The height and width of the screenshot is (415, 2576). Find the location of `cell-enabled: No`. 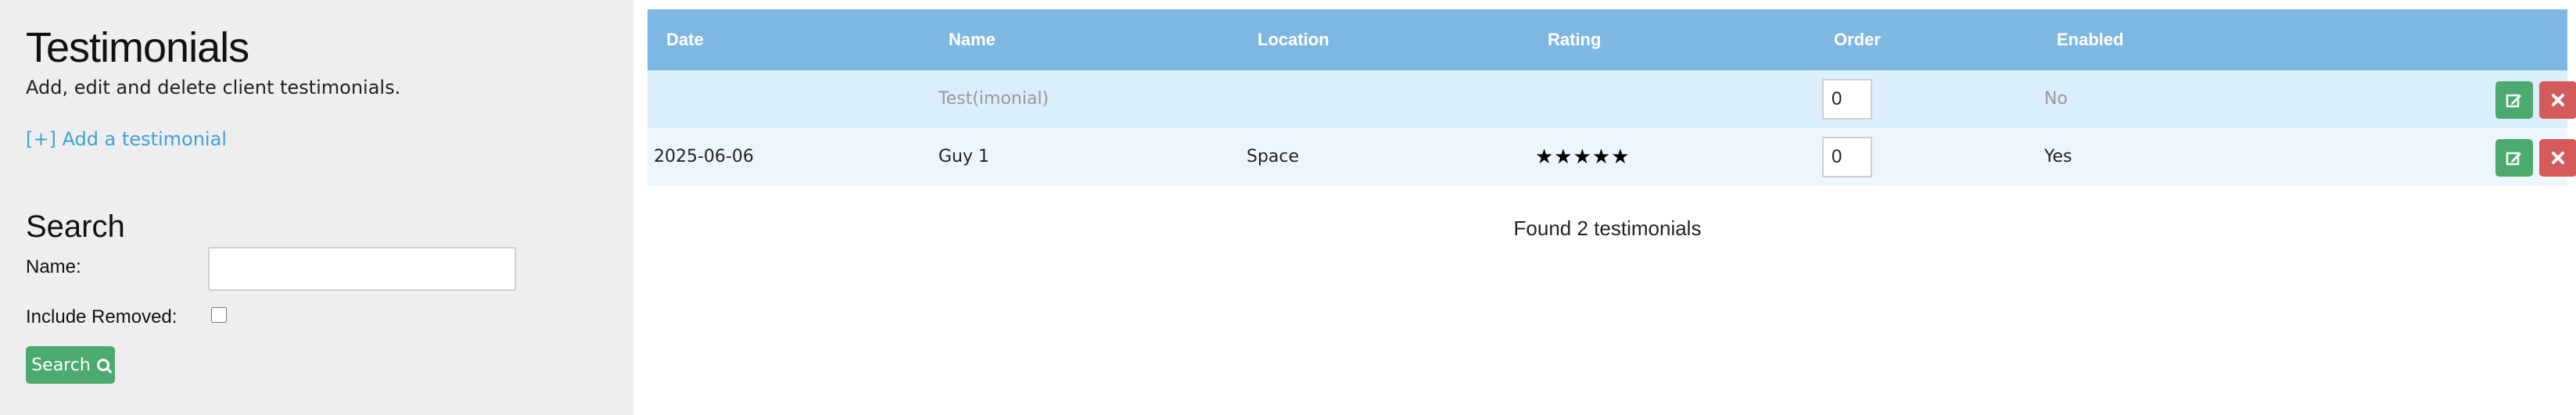

cell-enabled: No is located at coordinates (2056, 99).